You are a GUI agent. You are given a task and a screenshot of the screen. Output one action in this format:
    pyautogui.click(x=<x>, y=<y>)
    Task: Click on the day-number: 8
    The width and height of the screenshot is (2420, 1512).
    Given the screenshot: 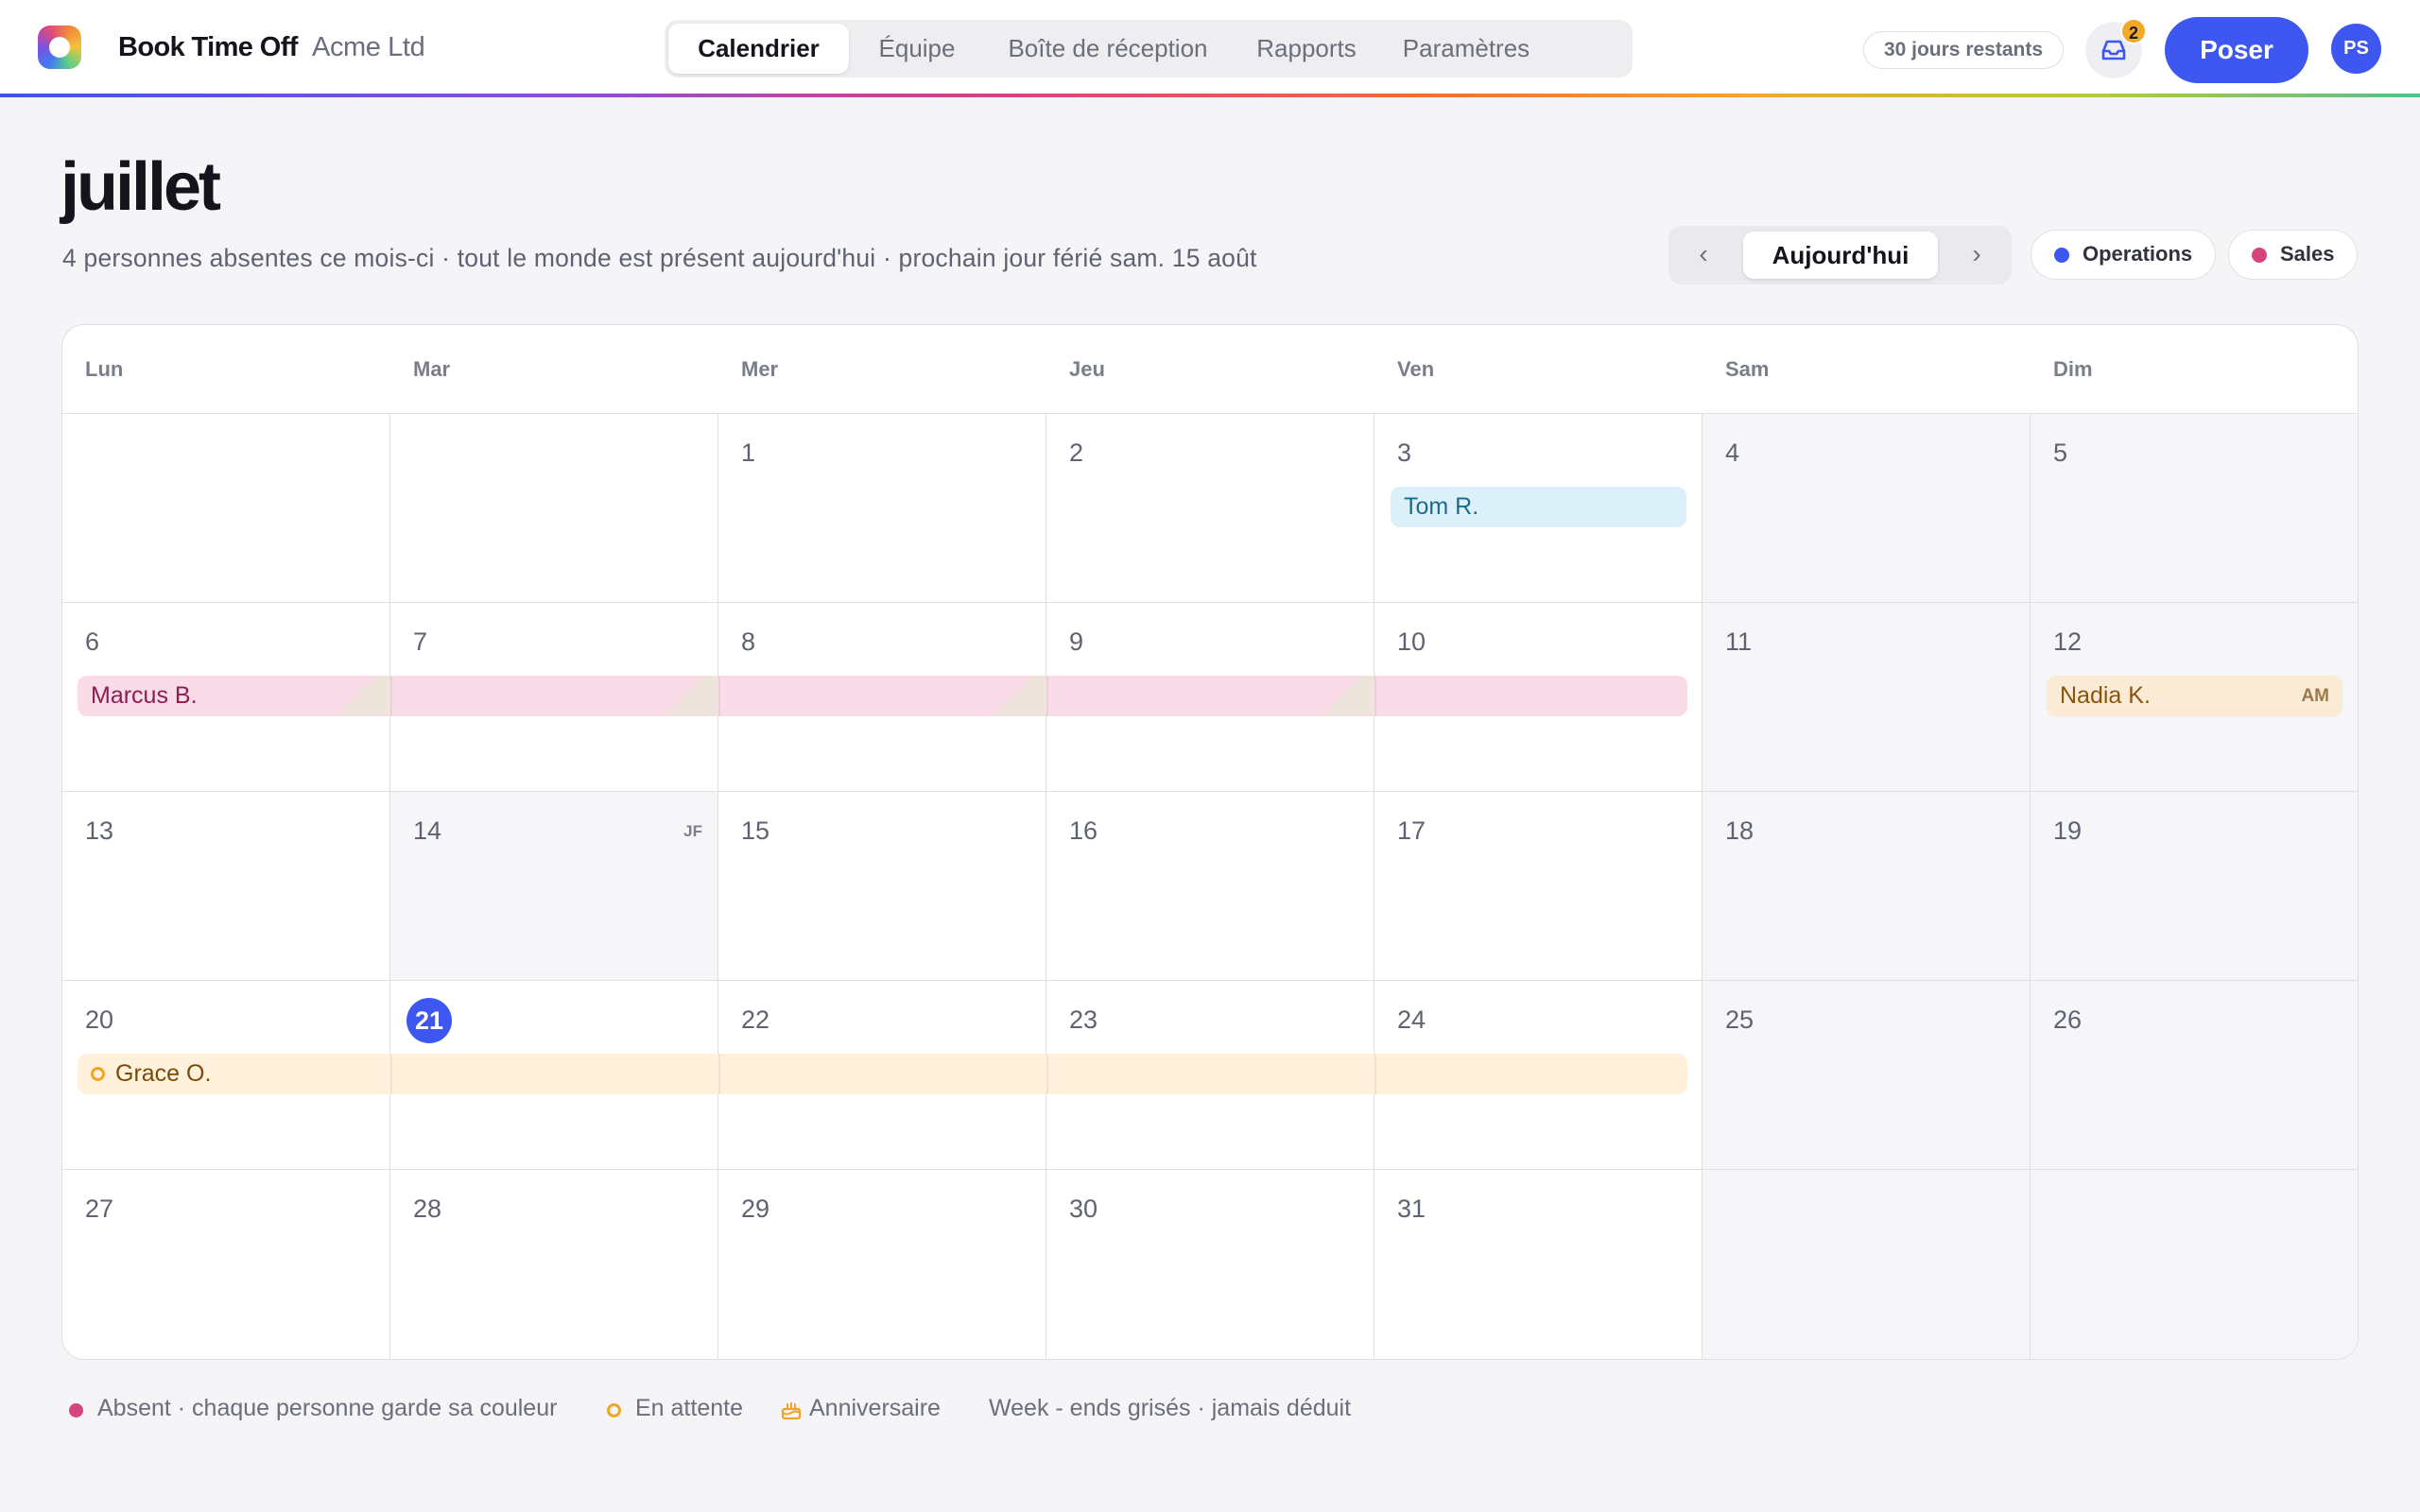 What is the action you would take?
    pyautogui.click(x=749, y=641)
    